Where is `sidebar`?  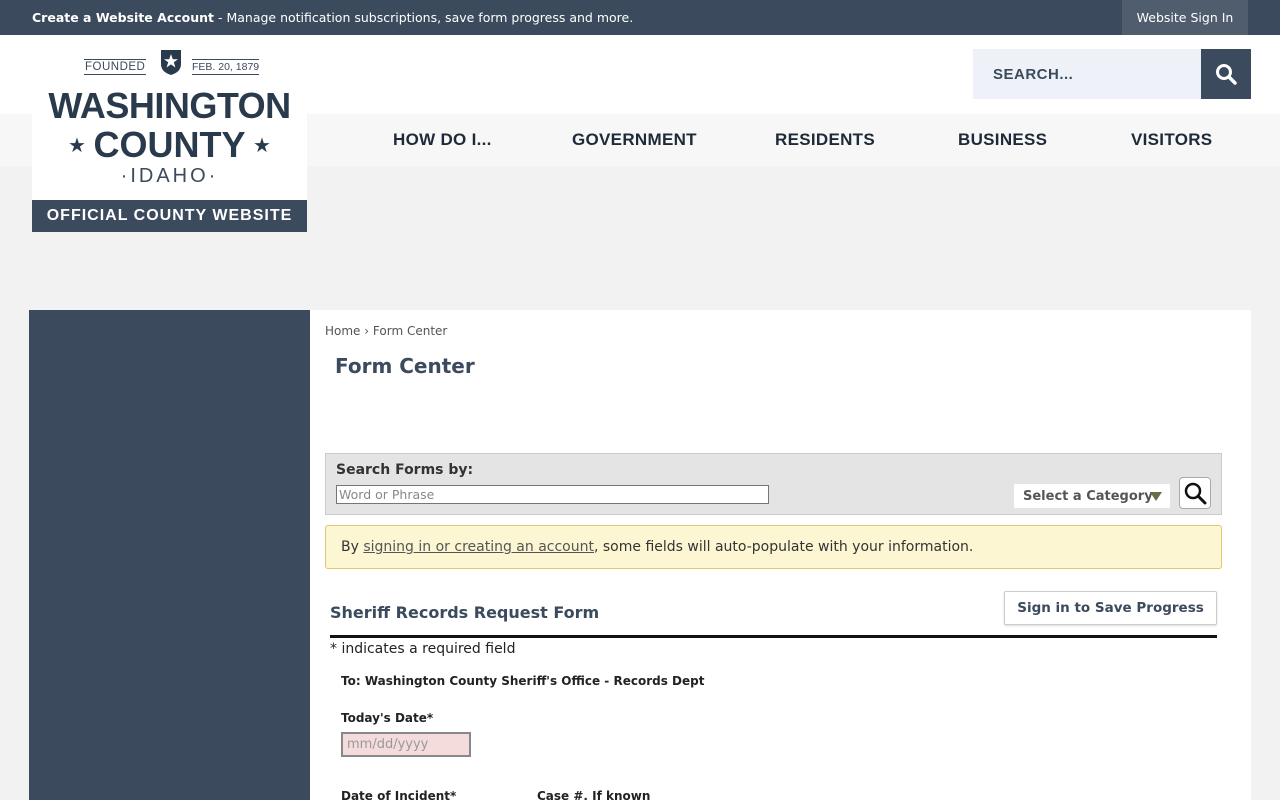 sidebar is located at coordinates (169, 555).